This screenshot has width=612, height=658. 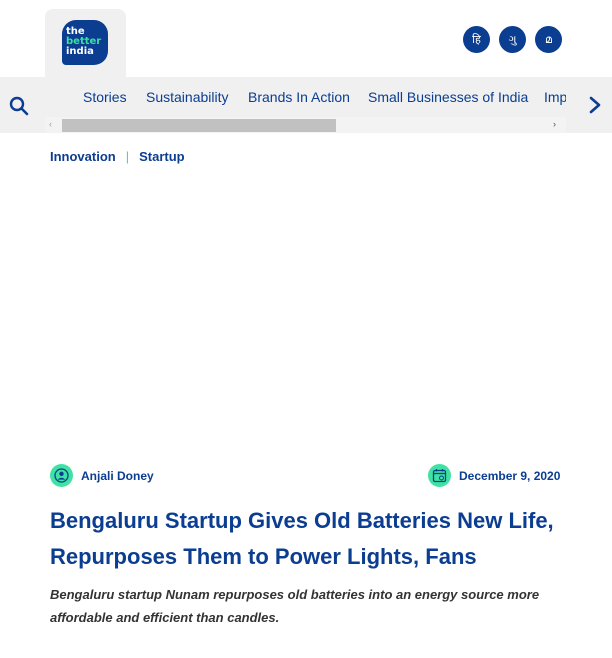 I want to click on scroll-left-arrow-icon: ‹, so click(x=50, y=124).